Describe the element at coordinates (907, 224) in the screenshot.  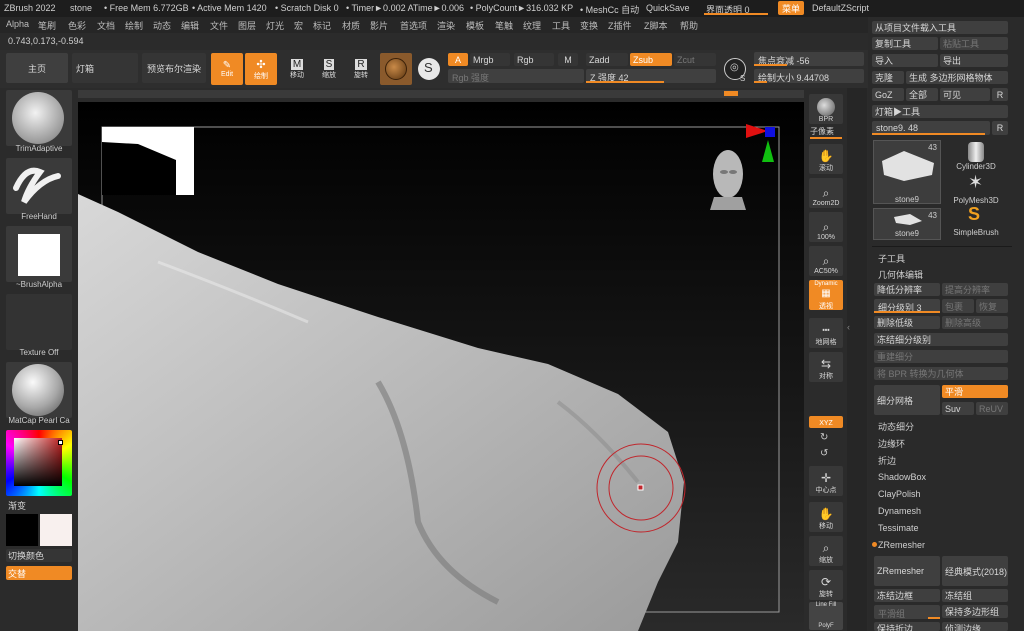
I see `tool-thumb-stone9-small: 43 stone9` at that location.